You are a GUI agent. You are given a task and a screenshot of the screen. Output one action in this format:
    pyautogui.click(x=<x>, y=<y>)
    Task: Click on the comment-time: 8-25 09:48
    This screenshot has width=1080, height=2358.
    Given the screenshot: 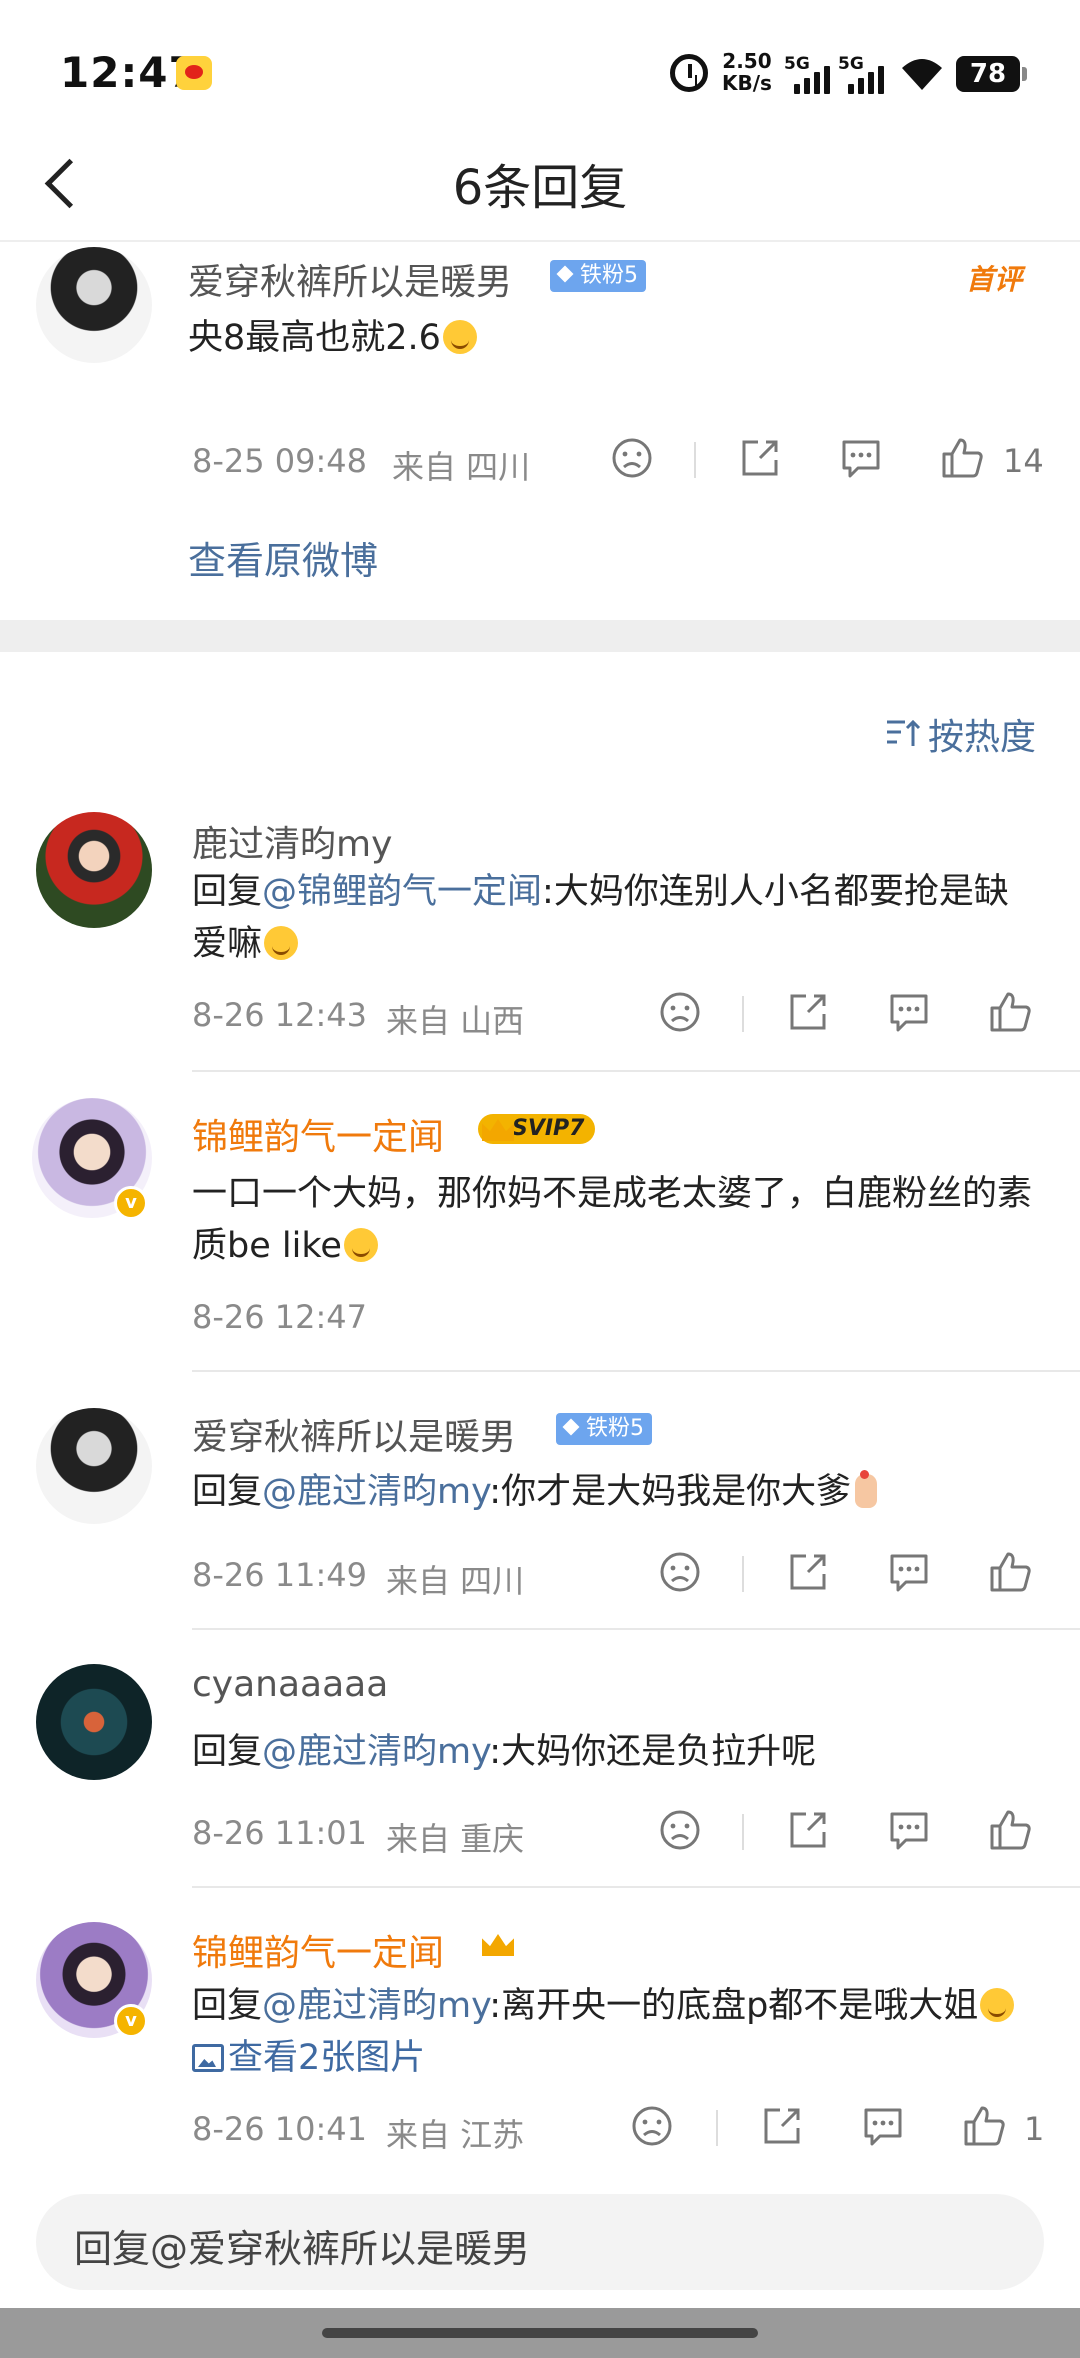 What is the action you would take?
    pyautogui.click(x=280, y=461)
    